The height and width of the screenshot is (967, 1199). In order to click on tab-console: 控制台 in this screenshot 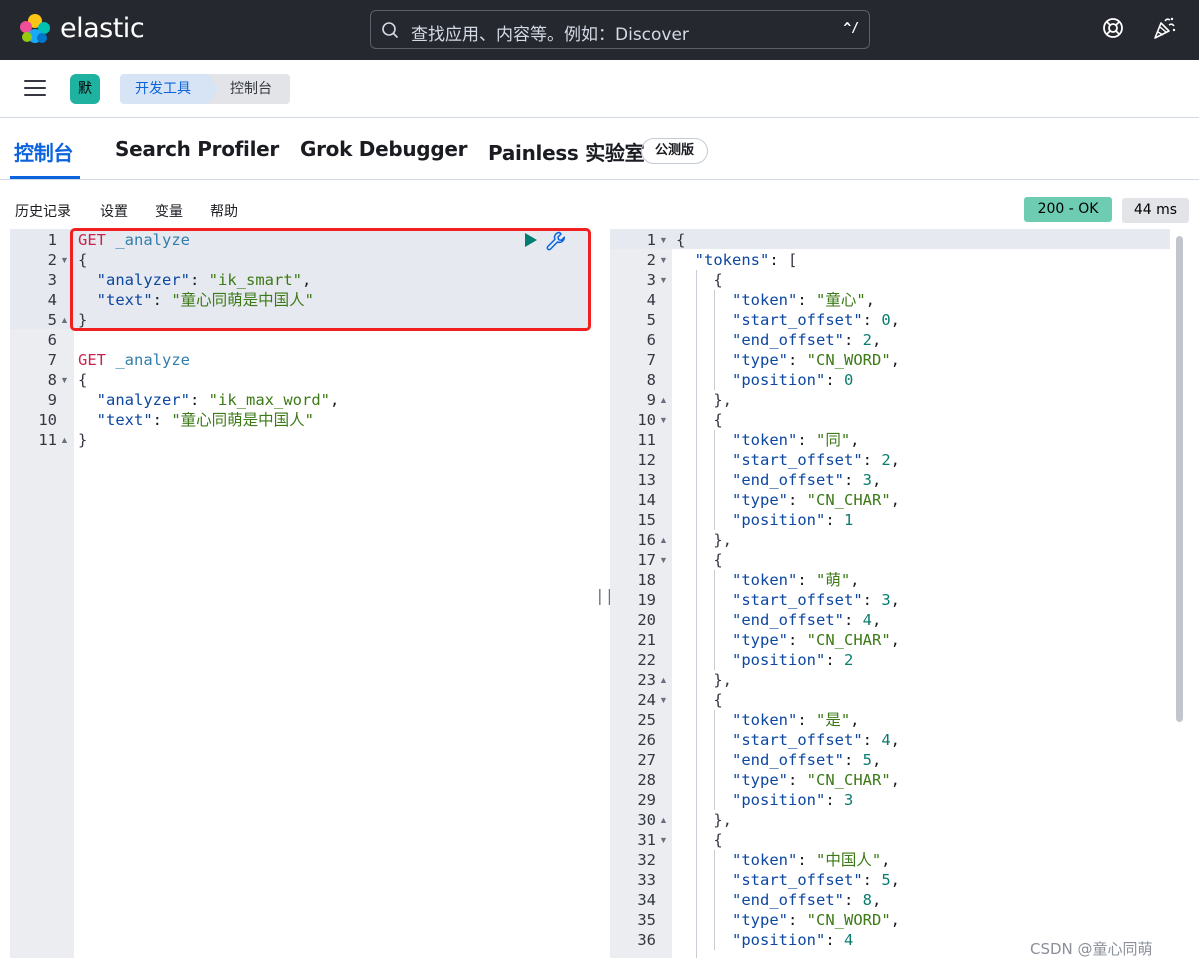, I will do `click(43, 151)`.